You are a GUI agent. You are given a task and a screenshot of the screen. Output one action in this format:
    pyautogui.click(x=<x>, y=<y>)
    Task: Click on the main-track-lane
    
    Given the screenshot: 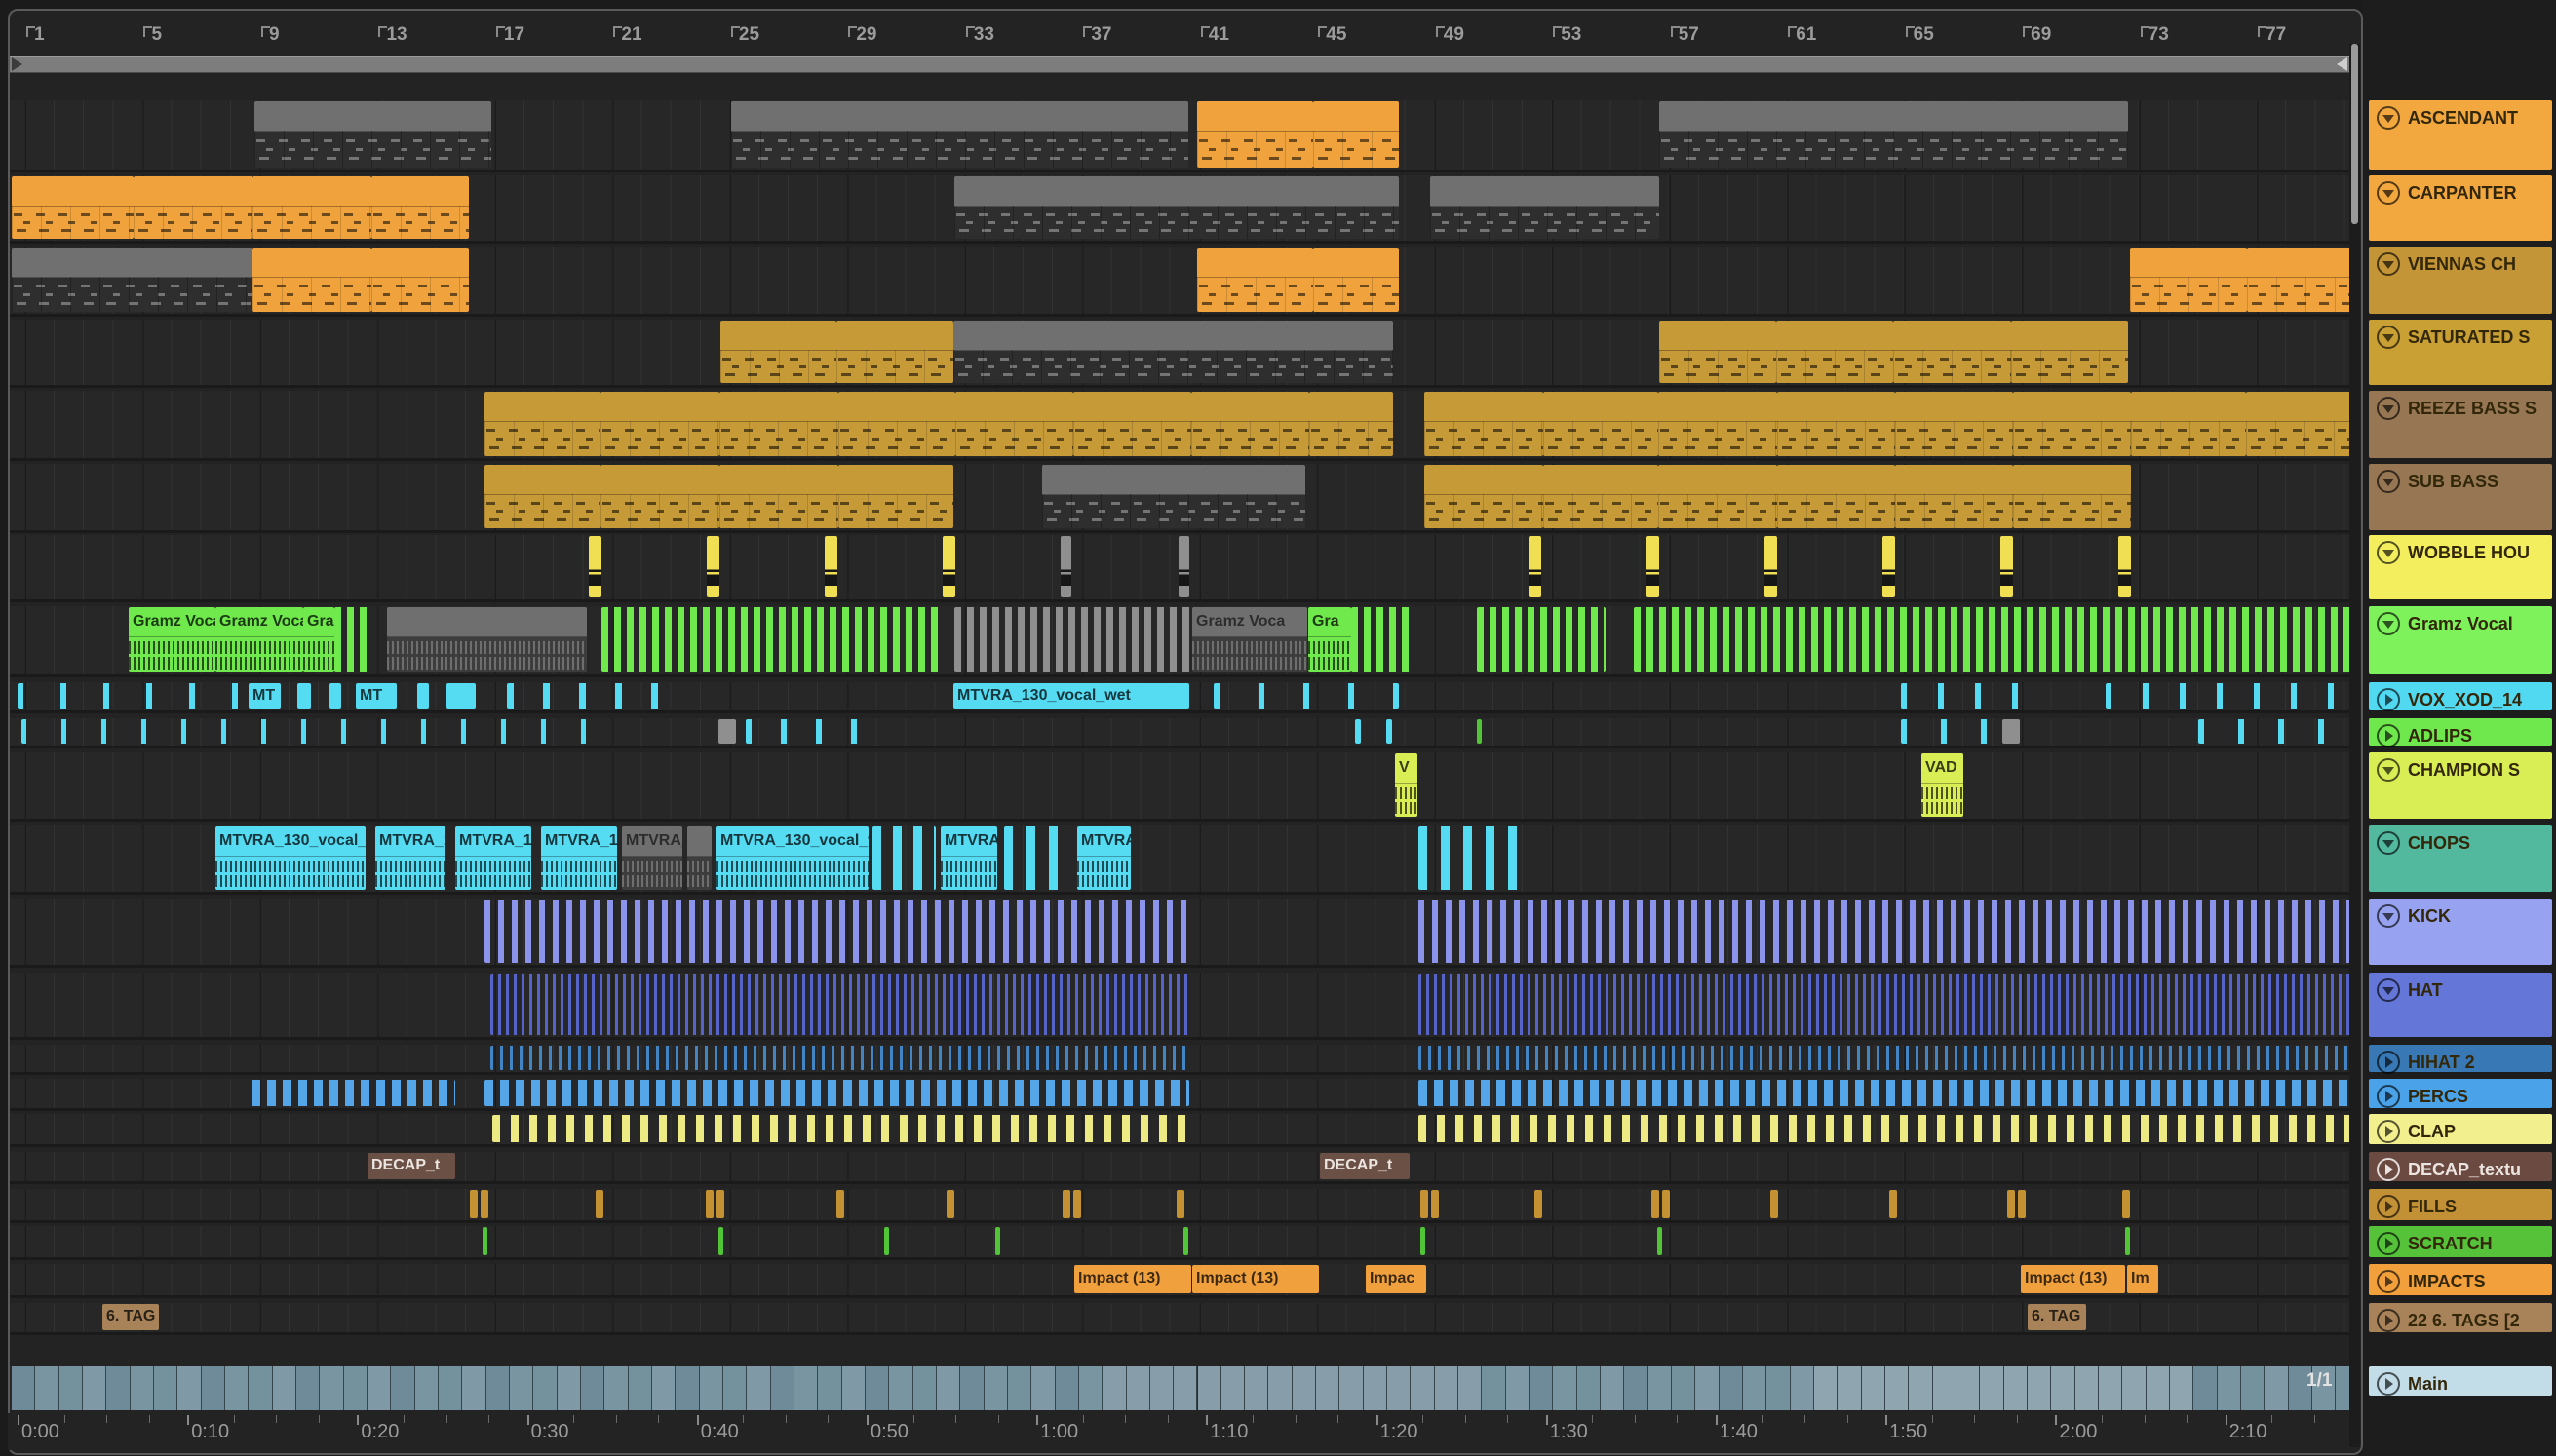 What is the action you would take?
    pyautogui.click(x=1185, y=1388)
    